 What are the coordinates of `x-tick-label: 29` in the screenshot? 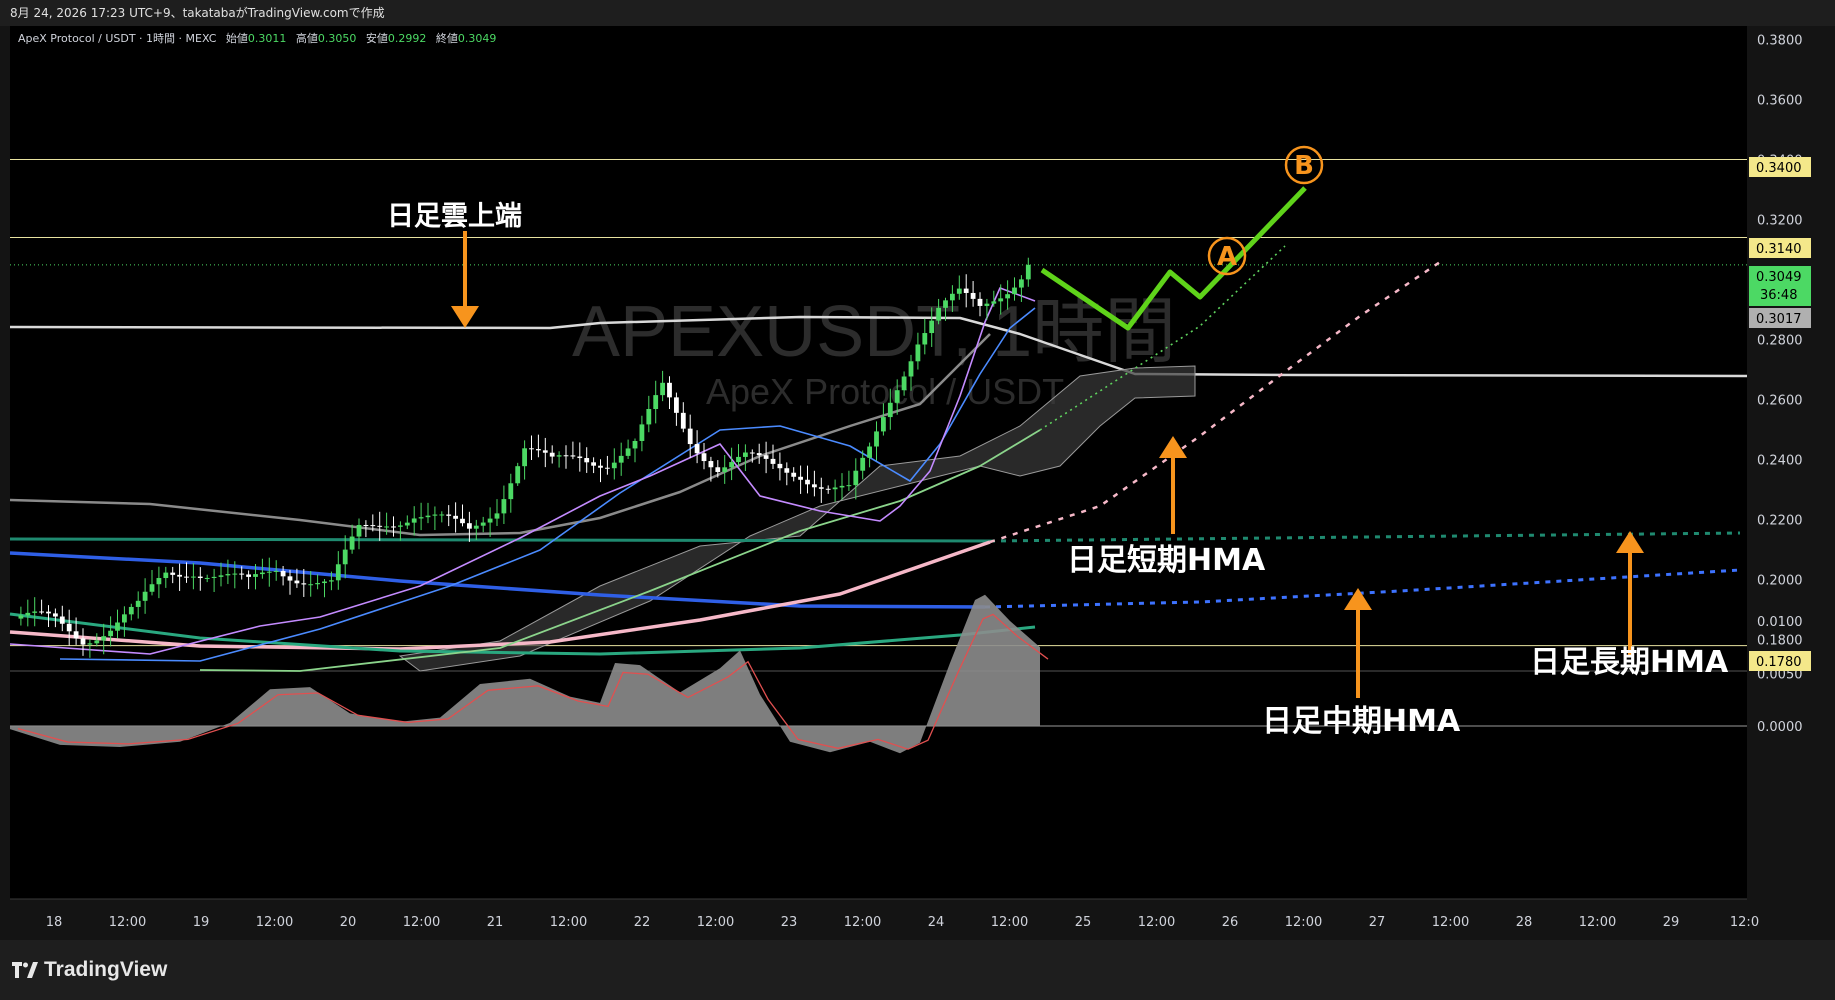 It's located at (1671, 922).